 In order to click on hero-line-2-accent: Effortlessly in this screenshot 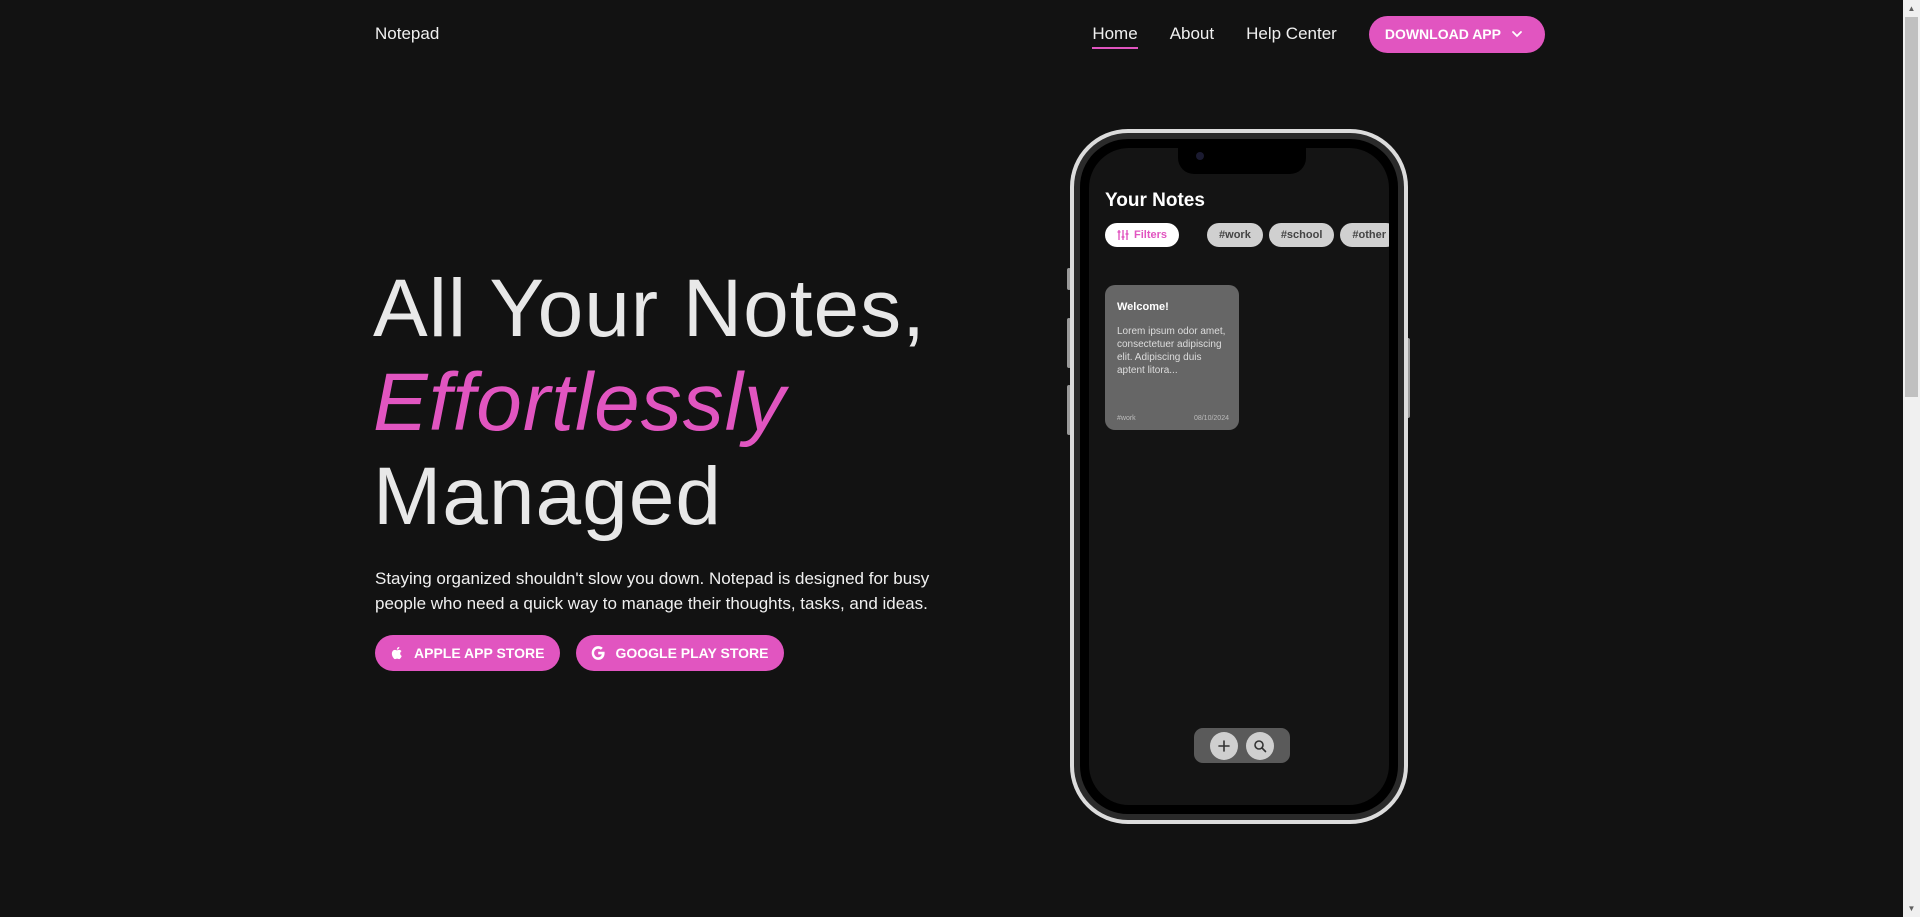, I will do `click(579, 402)`.